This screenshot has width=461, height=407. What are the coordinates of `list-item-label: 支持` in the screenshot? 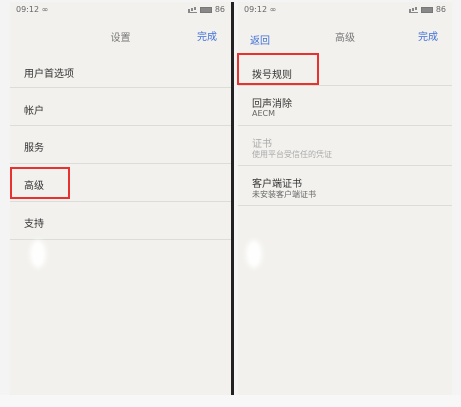 It's located at (34, 224).